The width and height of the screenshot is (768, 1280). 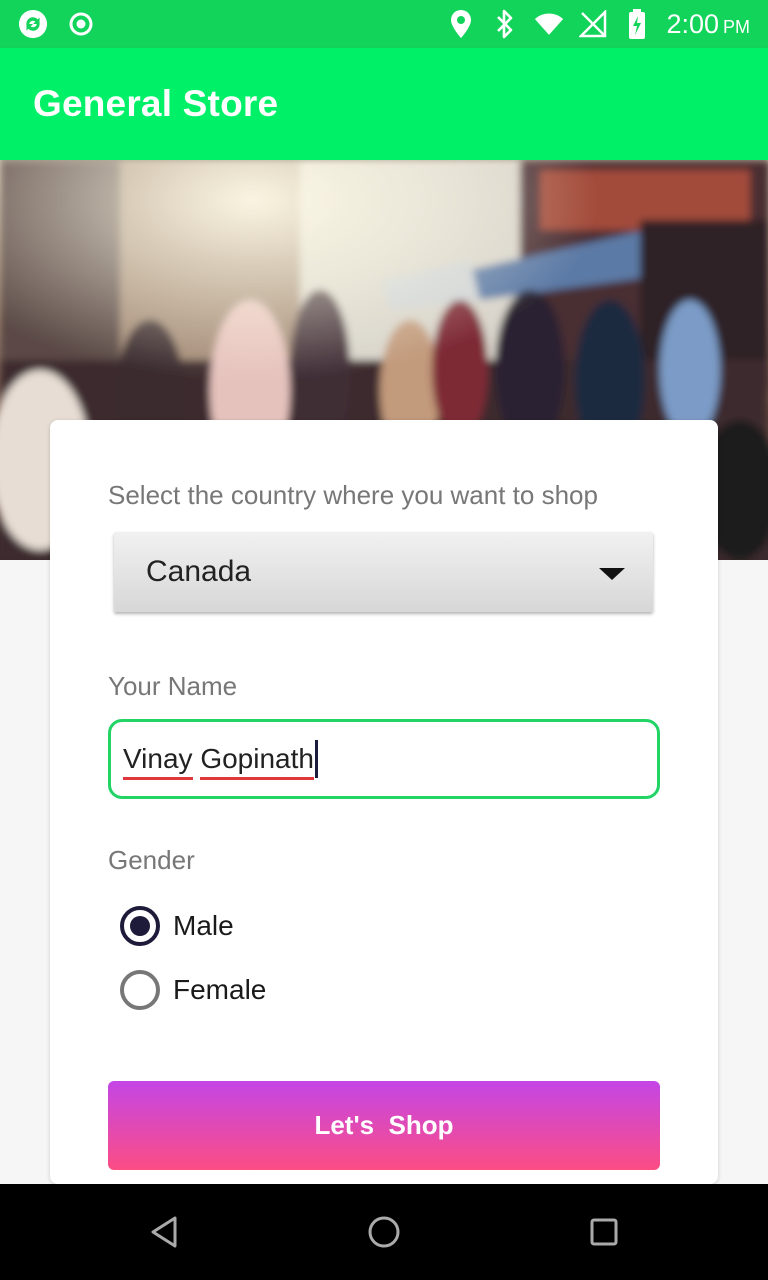 What do you see at coordinates (203, 925) in the screenshot?
I see `gender-option-male-label: Male` at bounding box center [203, 925].